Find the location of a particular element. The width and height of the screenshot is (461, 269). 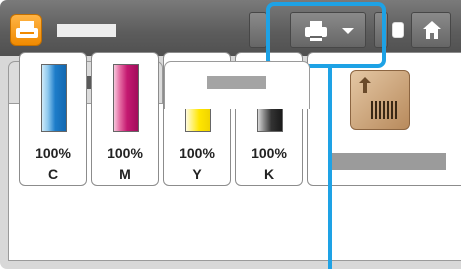

yellow-name: Y is located at coordinates (197, 174).